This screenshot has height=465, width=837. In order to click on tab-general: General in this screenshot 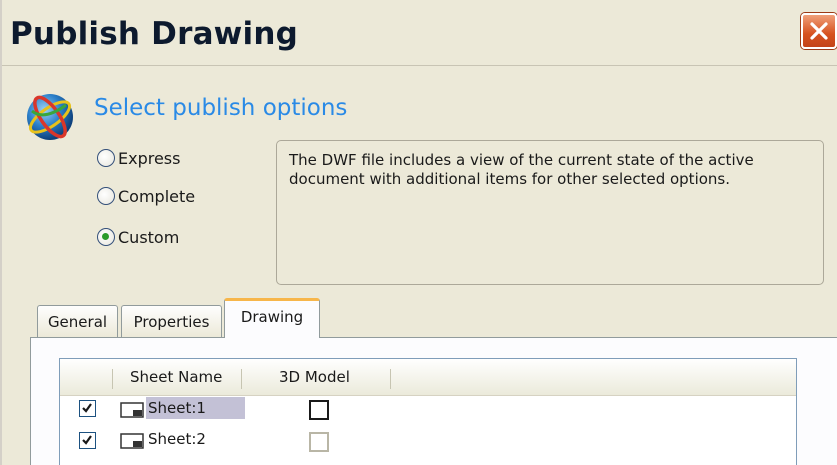, I will do `click(77, 321)`.